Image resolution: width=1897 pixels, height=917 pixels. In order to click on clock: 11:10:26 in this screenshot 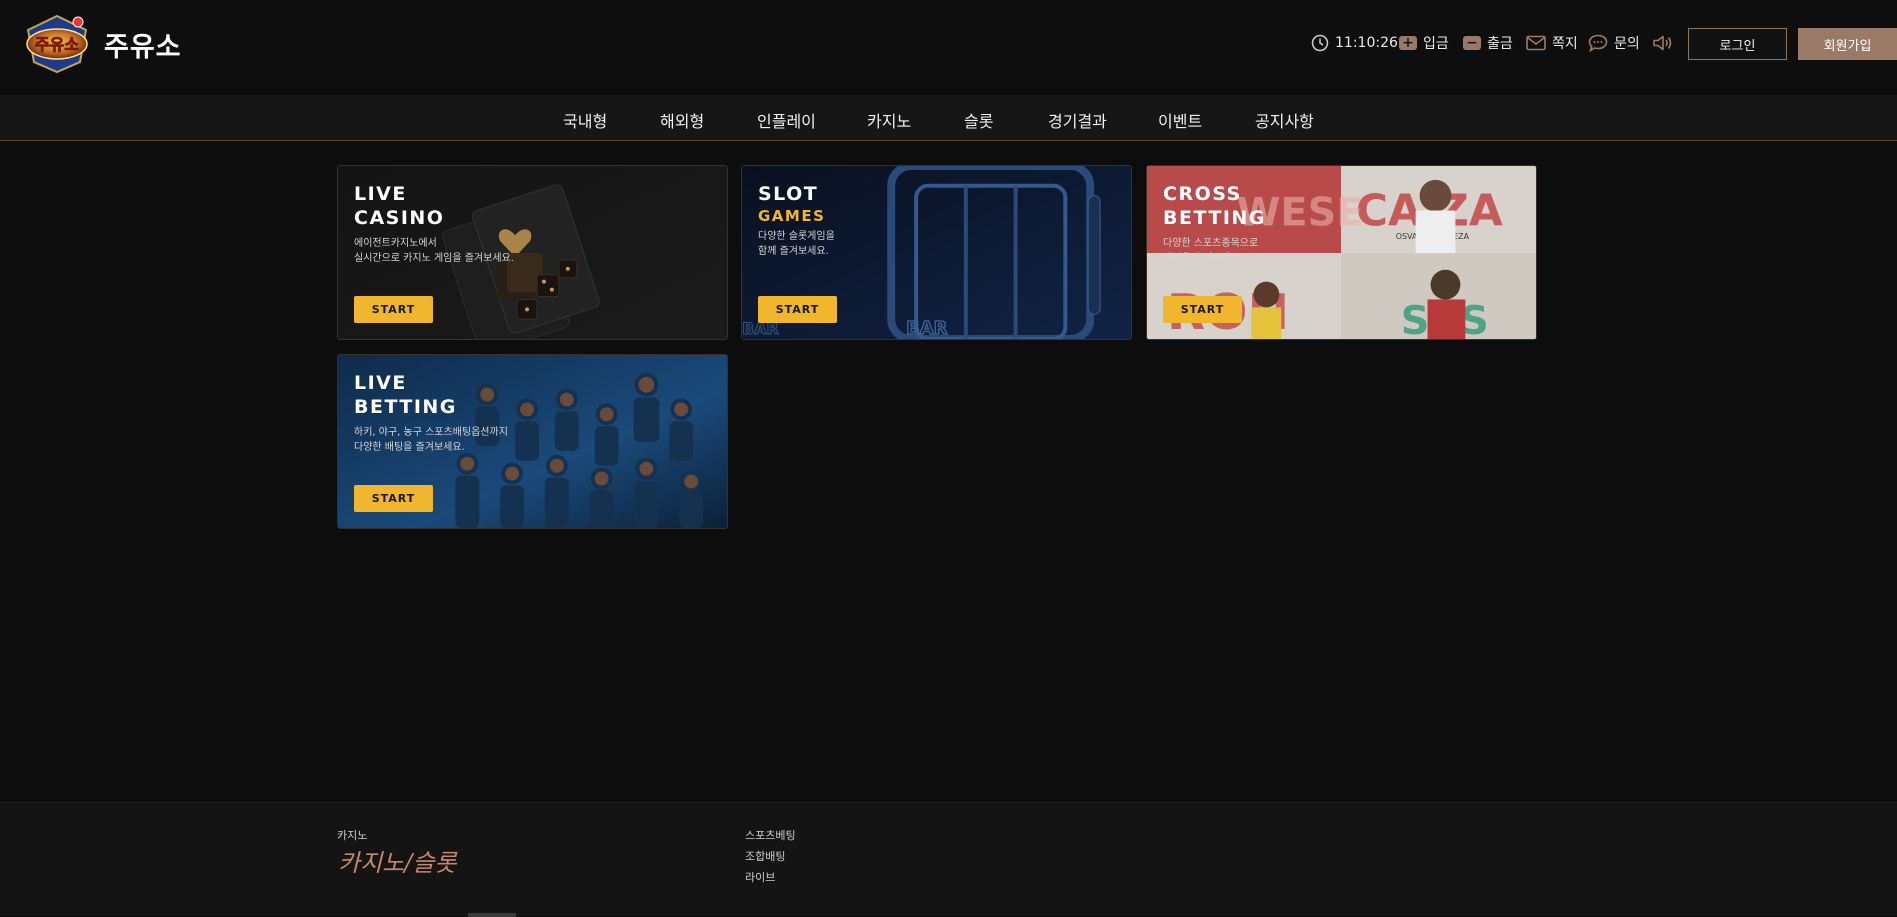, I will do `click(1354, 43)`.